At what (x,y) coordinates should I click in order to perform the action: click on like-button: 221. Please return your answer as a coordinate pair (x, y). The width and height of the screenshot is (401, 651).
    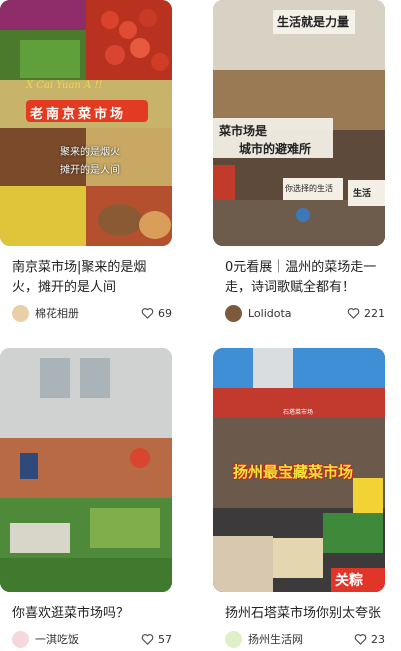
    Looking at the image, I should click on (366, 313).